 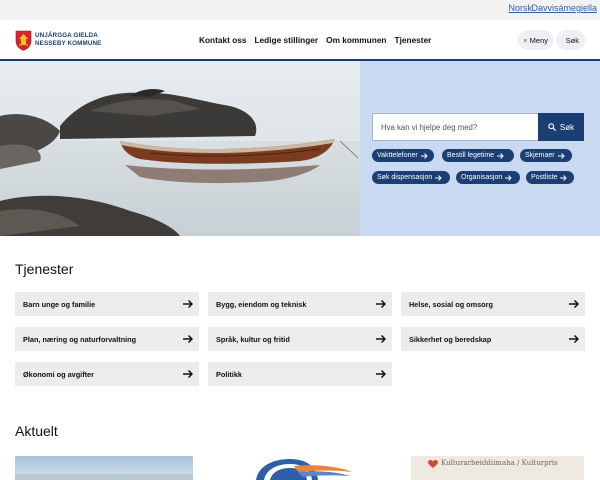 What do you see at coordinates (300, 339) in the screenshot?
I see `service-tile-sprak-kultur-fritid: Språk, kultur og fritid` at bounding box center [300, 339].